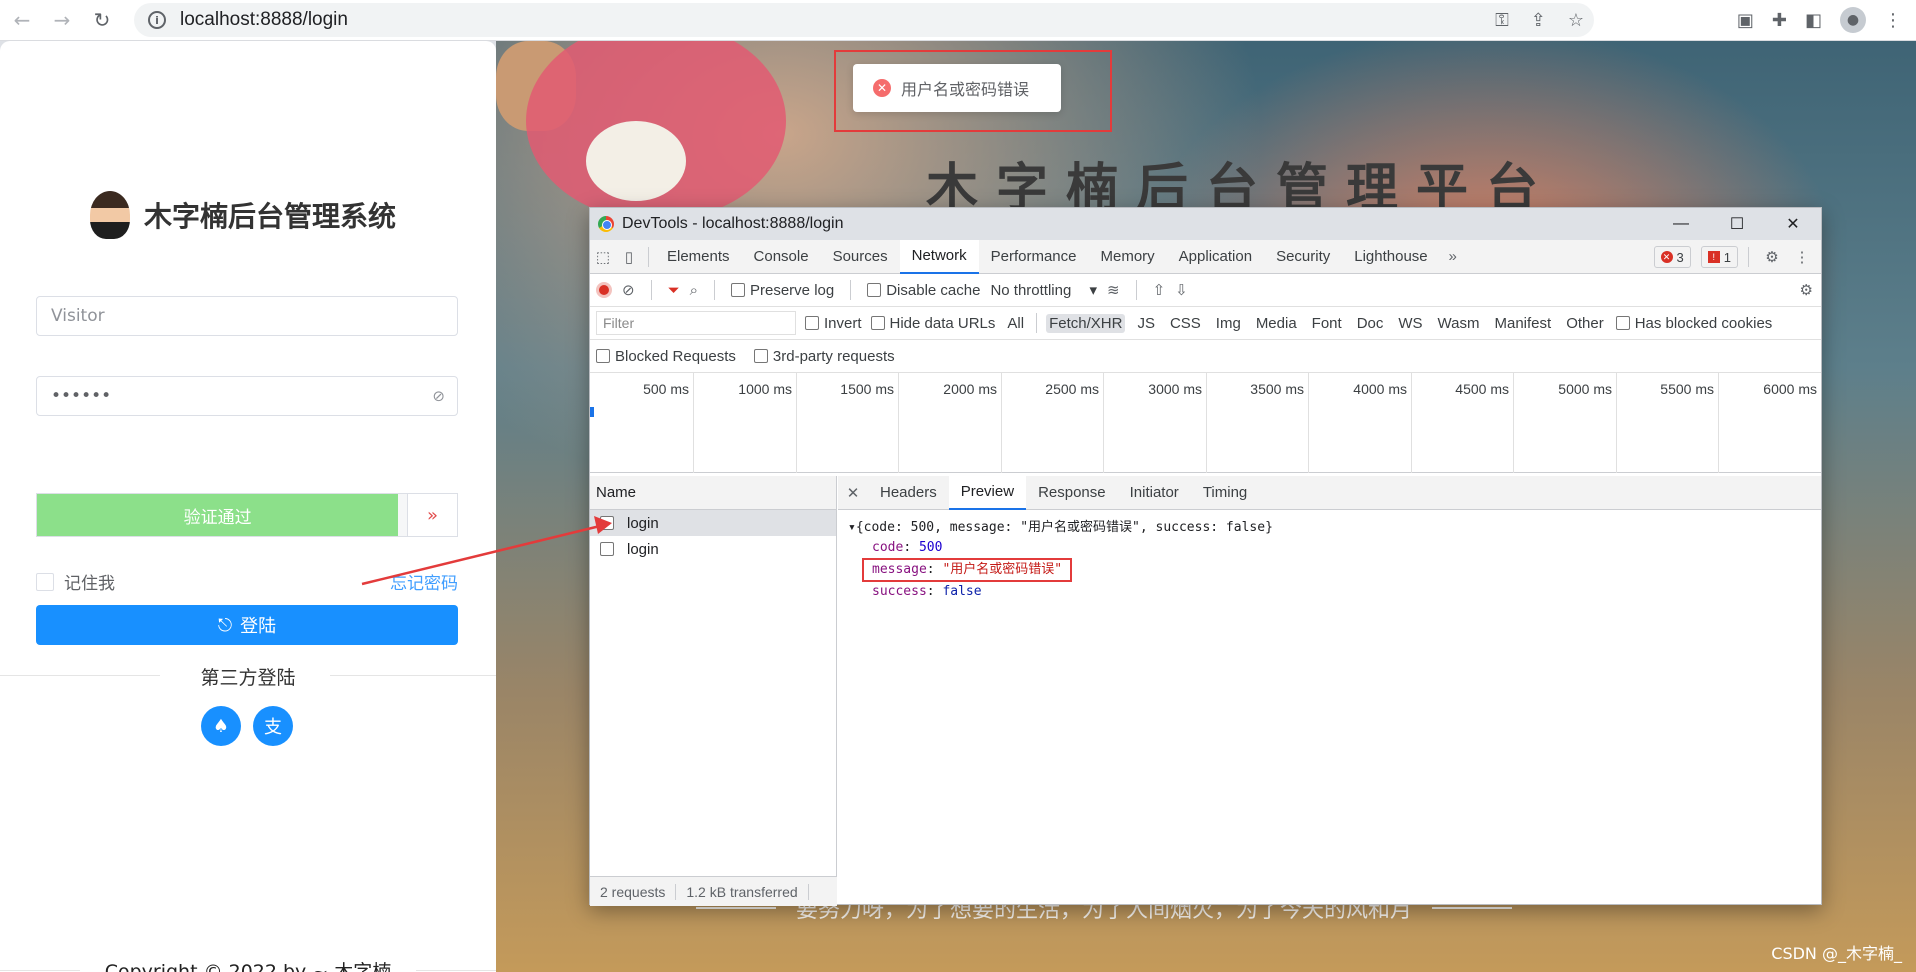  I want to click on profile-avatar-icon: ●, so click(1853, 20).